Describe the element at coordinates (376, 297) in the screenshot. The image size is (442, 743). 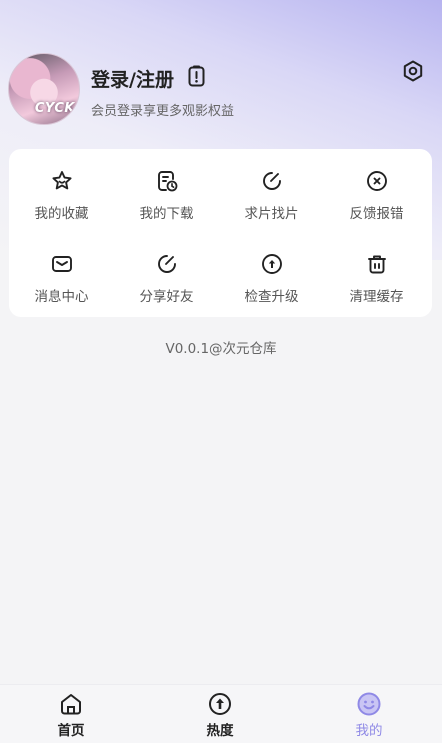
I see `menu-label: 清理缓存` at that location.